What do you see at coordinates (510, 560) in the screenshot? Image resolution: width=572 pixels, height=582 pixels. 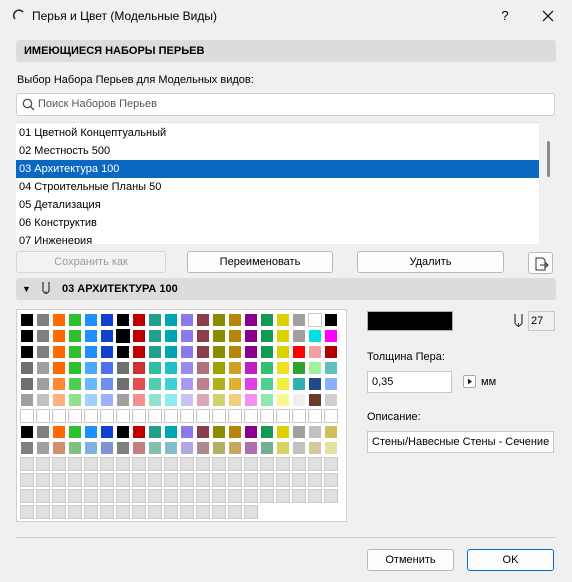 I see `ok-button: OK` at bounding box center [510, 560].